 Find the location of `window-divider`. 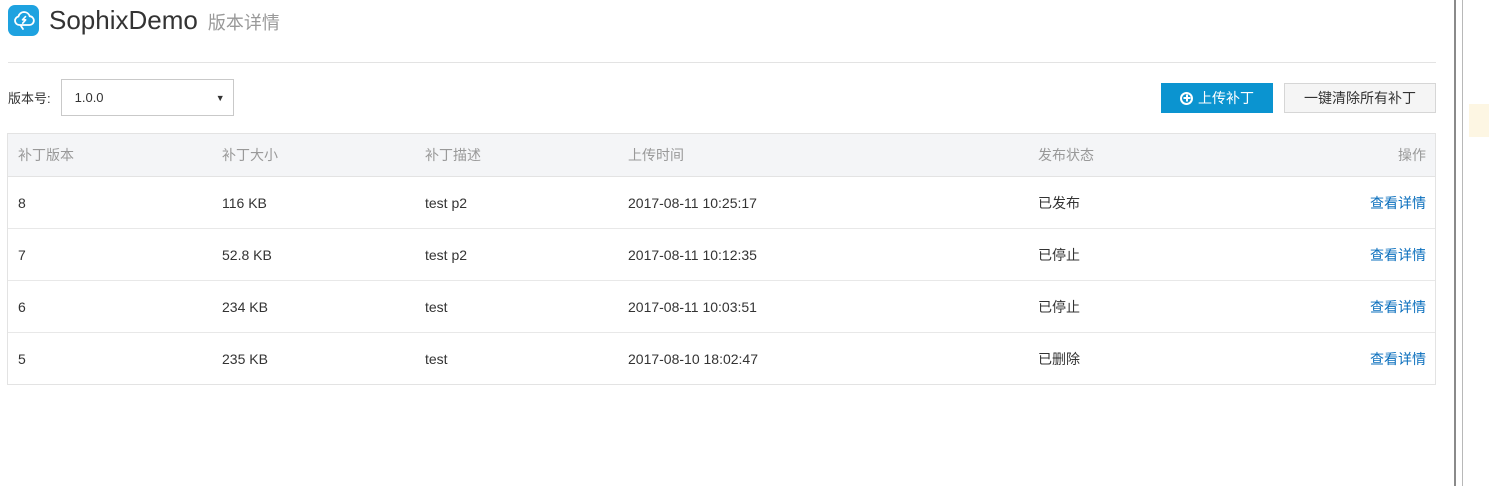

window-divider is located at coordinates (1455, 243).